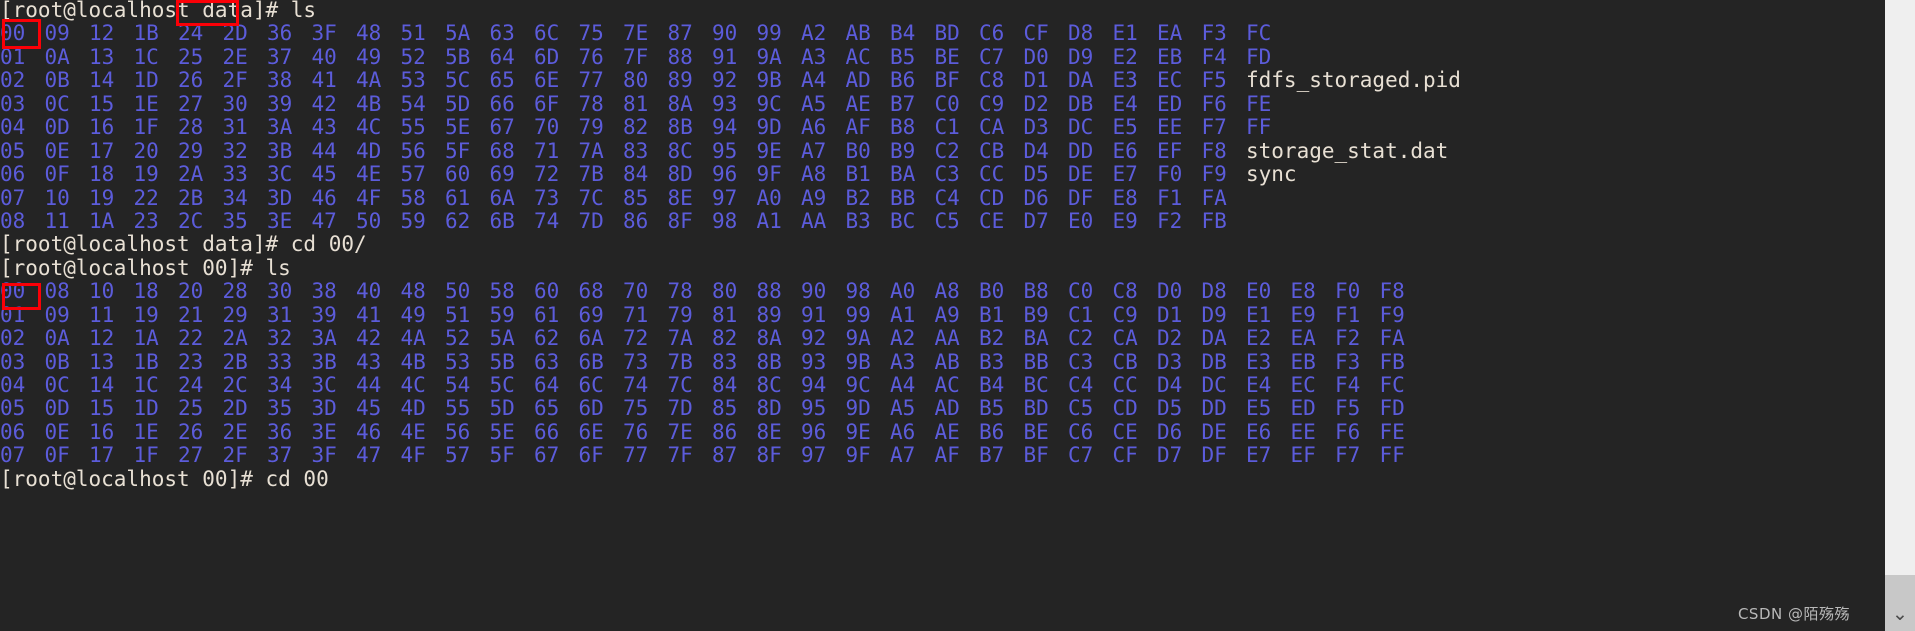 This screenshot has width=1915, height=631. I want to click on directory-entry: FD, so click(1392, 408).